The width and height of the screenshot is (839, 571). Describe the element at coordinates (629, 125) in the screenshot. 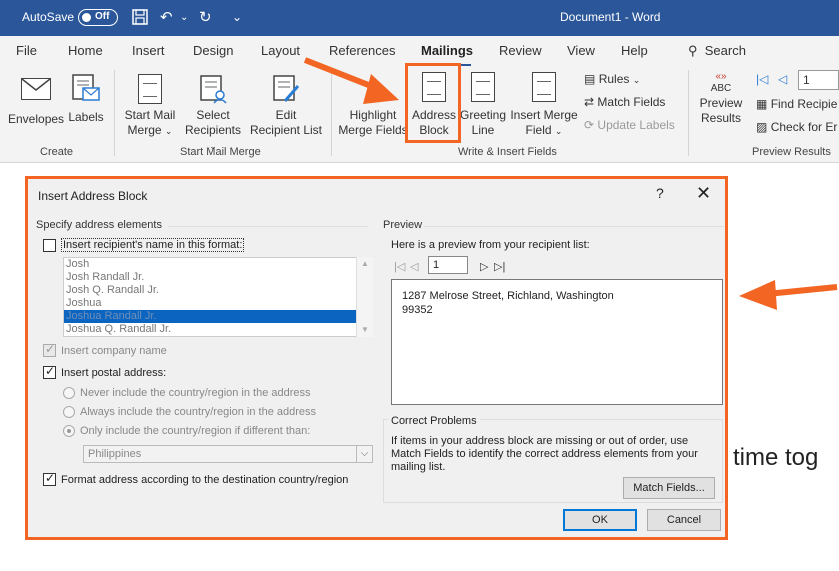

I see `update-labels-button: ⟳ Update Labels` at that location.